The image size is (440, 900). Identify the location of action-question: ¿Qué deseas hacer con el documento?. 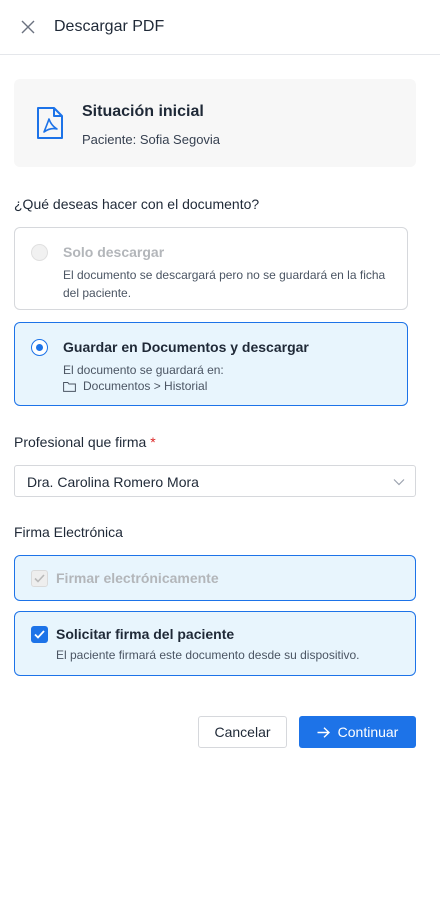
(137, 204).